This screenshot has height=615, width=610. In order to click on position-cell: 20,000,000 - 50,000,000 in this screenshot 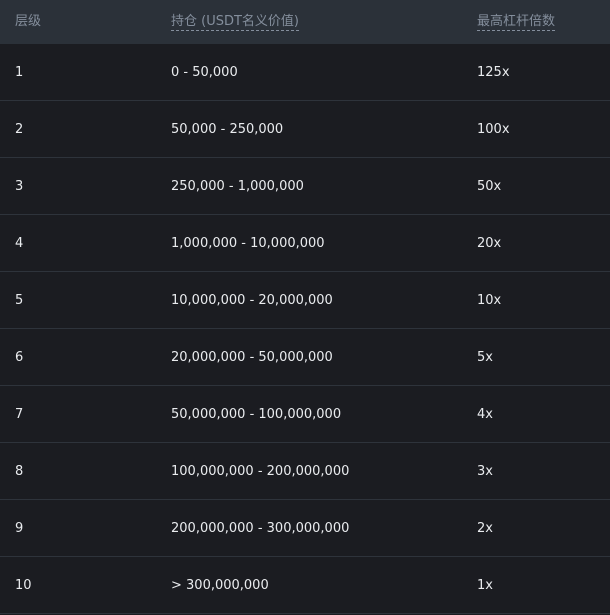, I will do `click(252, 357)`.